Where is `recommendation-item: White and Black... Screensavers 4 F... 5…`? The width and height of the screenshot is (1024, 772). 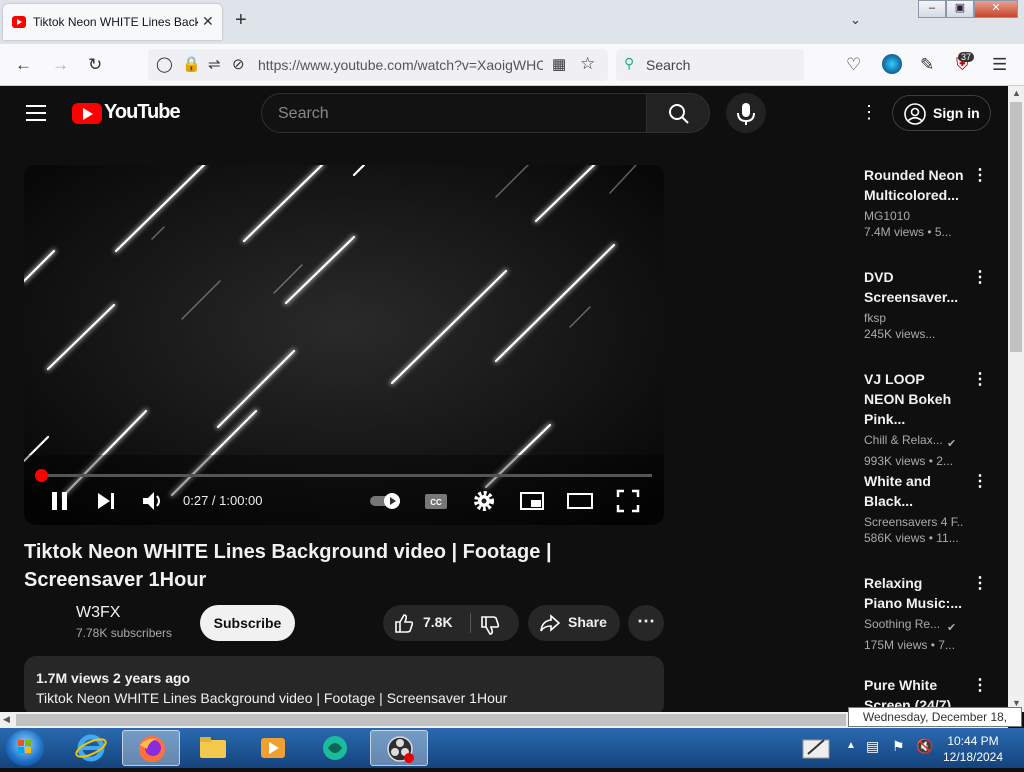 recommendation-item: White and Black... Screensavers 4 F... 5… is located at coordinates (929, 508).